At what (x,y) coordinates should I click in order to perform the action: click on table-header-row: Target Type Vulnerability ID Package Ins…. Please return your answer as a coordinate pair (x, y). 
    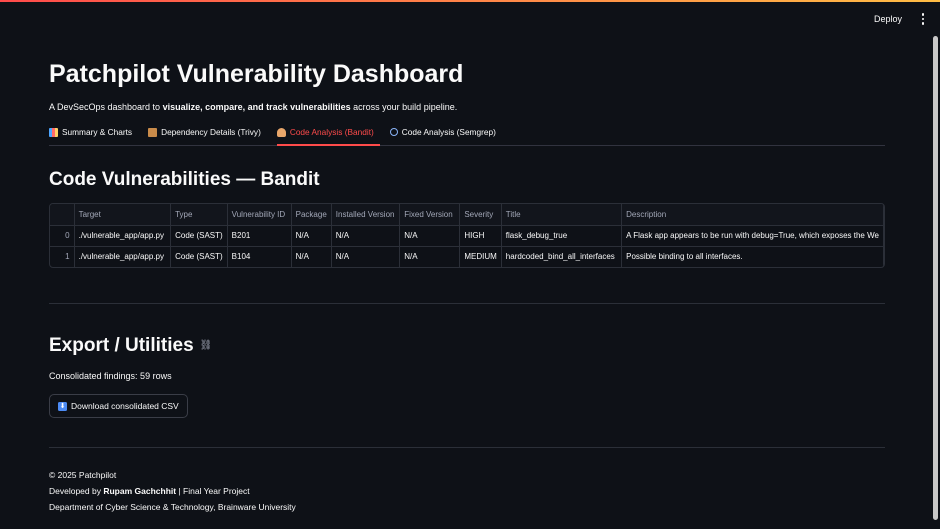
    Looking at the image, I should click on (467, 215).